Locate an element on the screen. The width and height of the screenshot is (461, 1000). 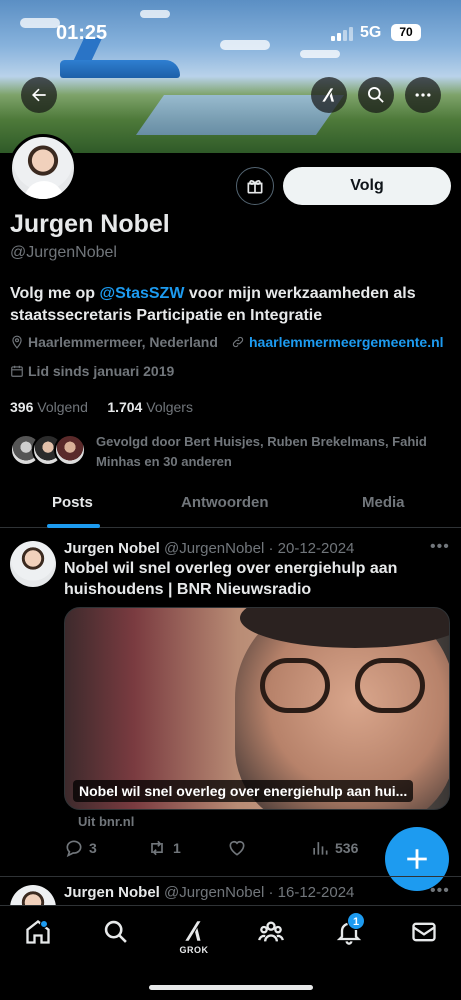
nav-grok: GROK is located at coordinates (194, 938).